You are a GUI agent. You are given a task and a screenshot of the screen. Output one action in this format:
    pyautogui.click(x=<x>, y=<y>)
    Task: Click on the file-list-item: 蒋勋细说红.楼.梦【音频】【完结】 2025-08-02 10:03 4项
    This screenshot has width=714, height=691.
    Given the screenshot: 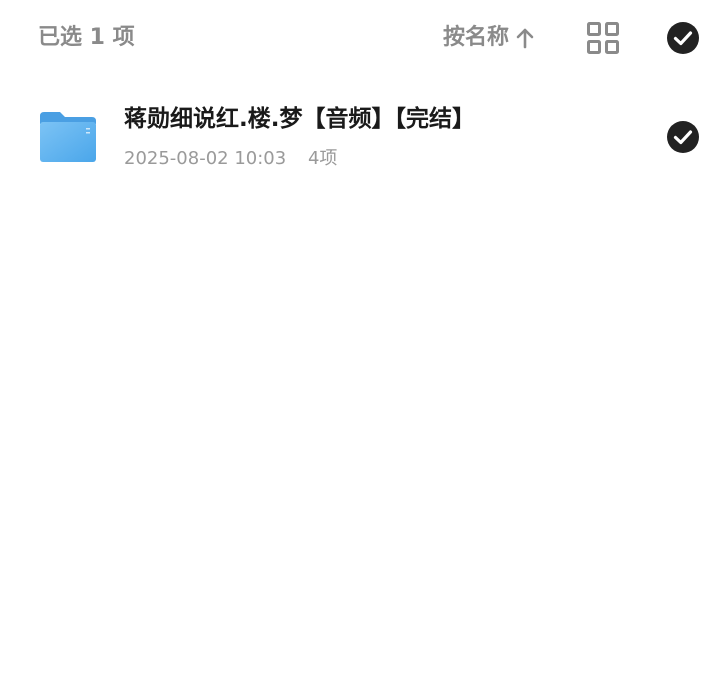 What is the action you would take?
    pyautogui.click(x=357, y=138)
    